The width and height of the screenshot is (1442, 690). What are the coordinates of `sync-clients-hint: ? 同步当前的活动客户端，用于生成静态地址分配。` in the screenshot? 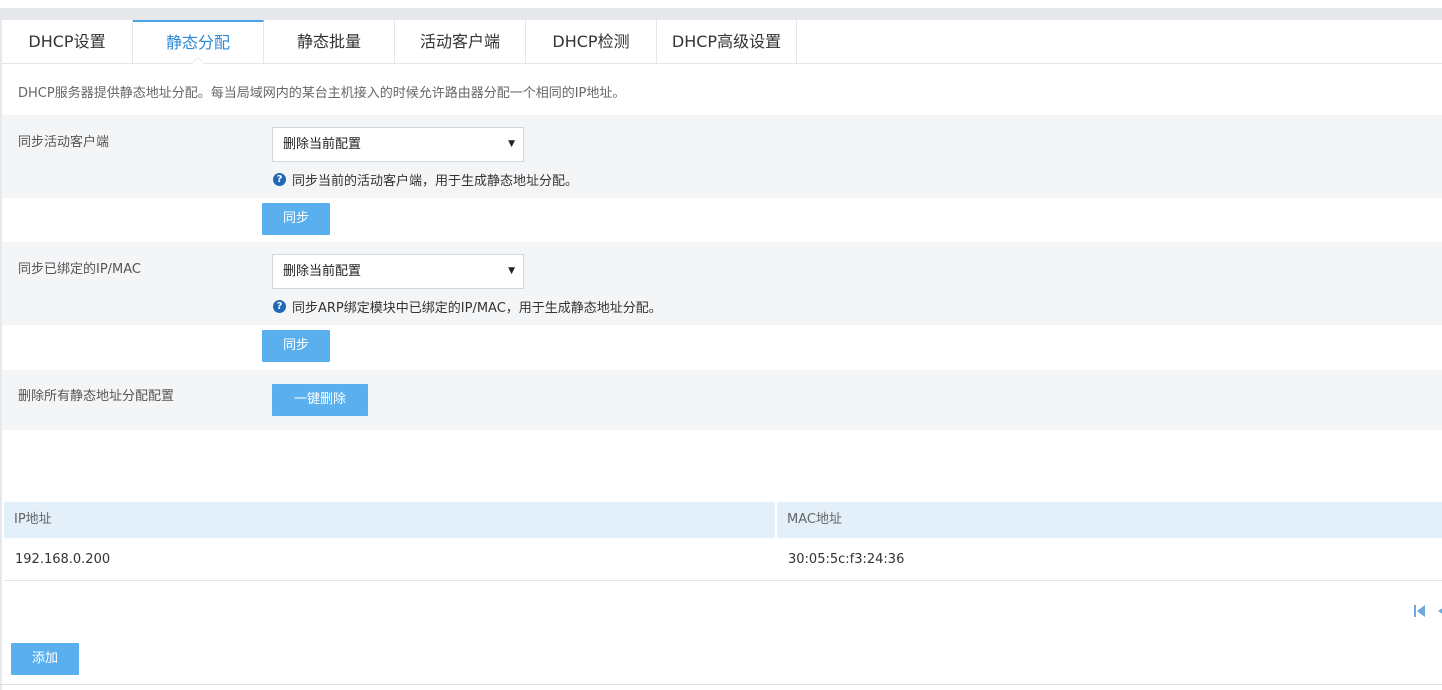 It's located at (425, 179).